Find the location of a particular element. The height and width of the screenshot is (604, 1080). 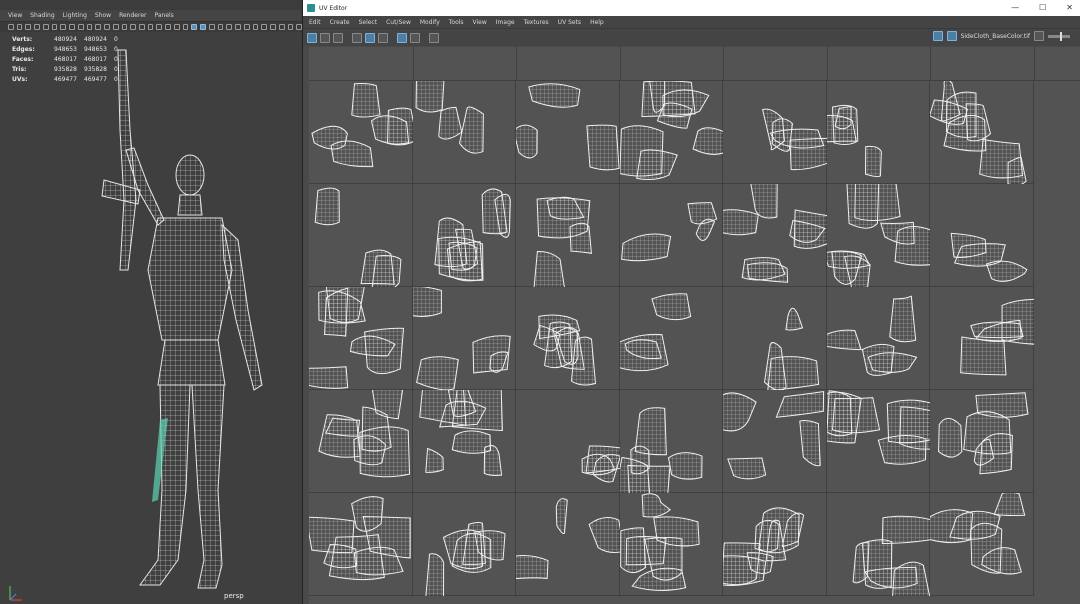

slider-handle is located at coordinates (1061, 36).